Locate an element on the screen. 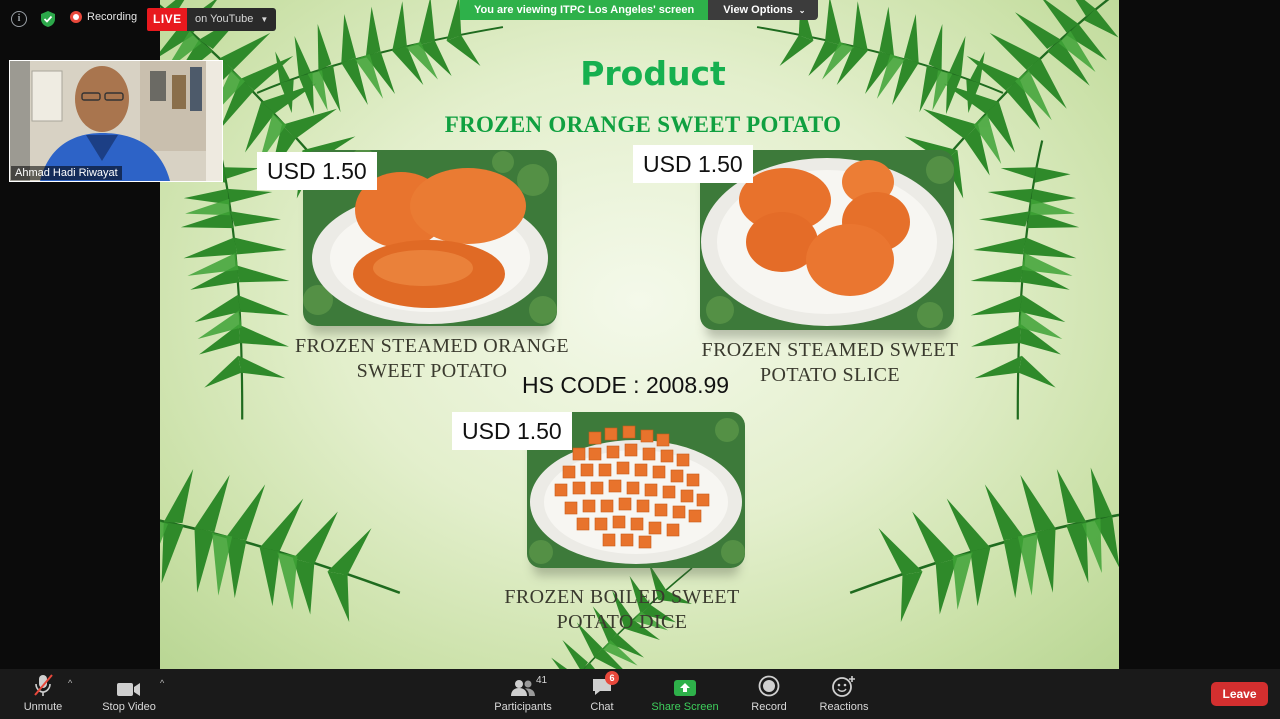 The image size is (1280, 719). stop-video-button: Stop Video is located at coordinates (129, 694).